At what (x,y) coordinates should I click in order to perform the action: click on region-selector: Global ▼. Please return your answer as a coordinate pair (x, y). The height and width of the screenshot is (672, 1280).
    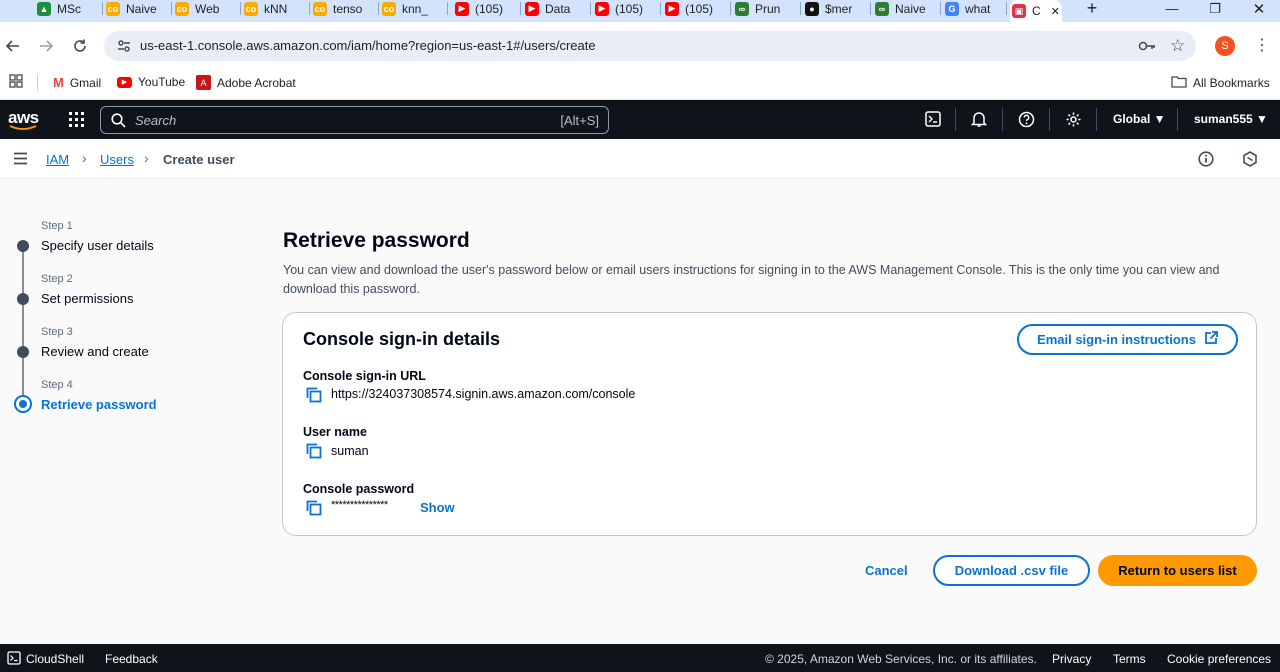
    Looking at the image, I should click on (1139, 119).